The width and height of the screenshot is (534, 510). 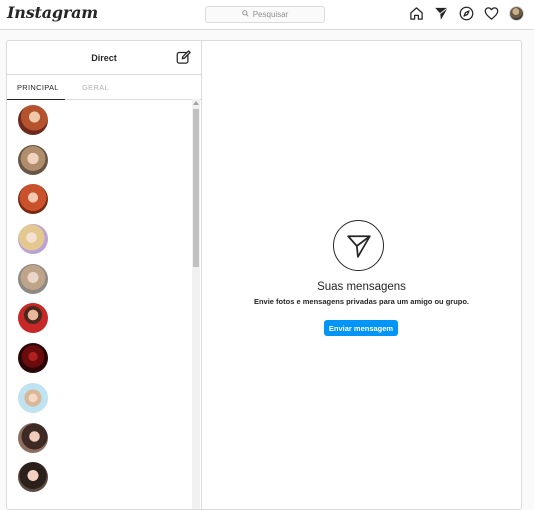 I want to click on top-navigation-bar: Instagram Pesquisar, so click(x=267, y=15).